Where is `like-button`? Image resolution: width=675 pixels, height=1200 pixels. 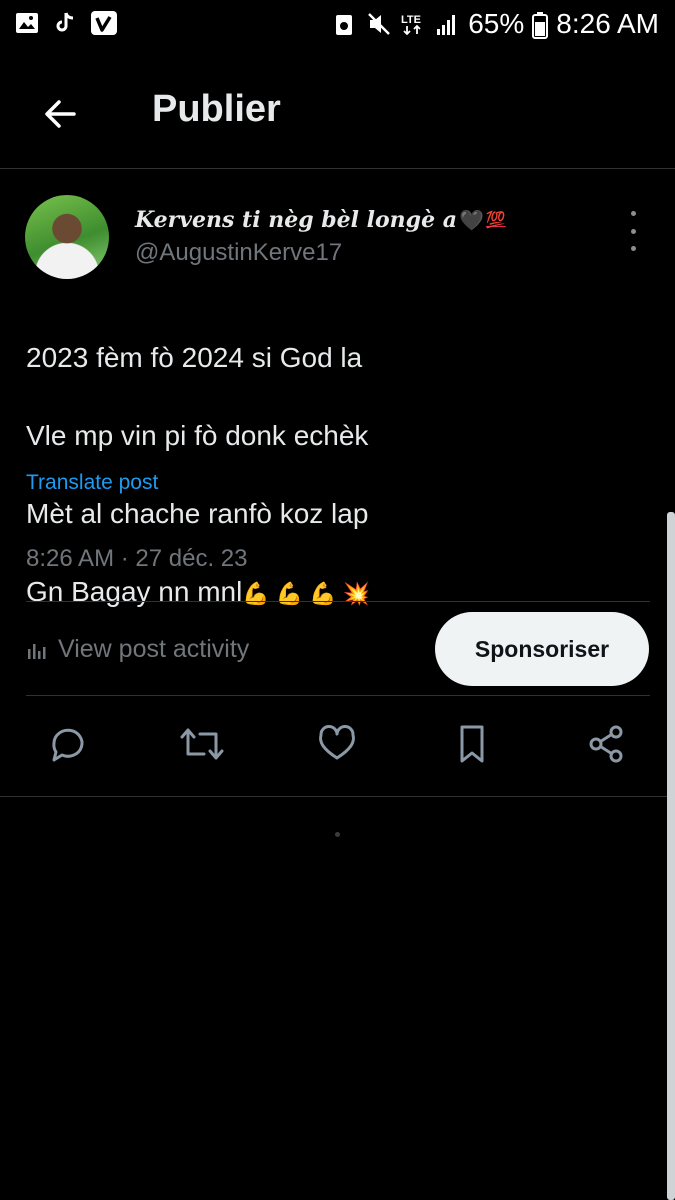
like-button is located at coordinates (337, 744).